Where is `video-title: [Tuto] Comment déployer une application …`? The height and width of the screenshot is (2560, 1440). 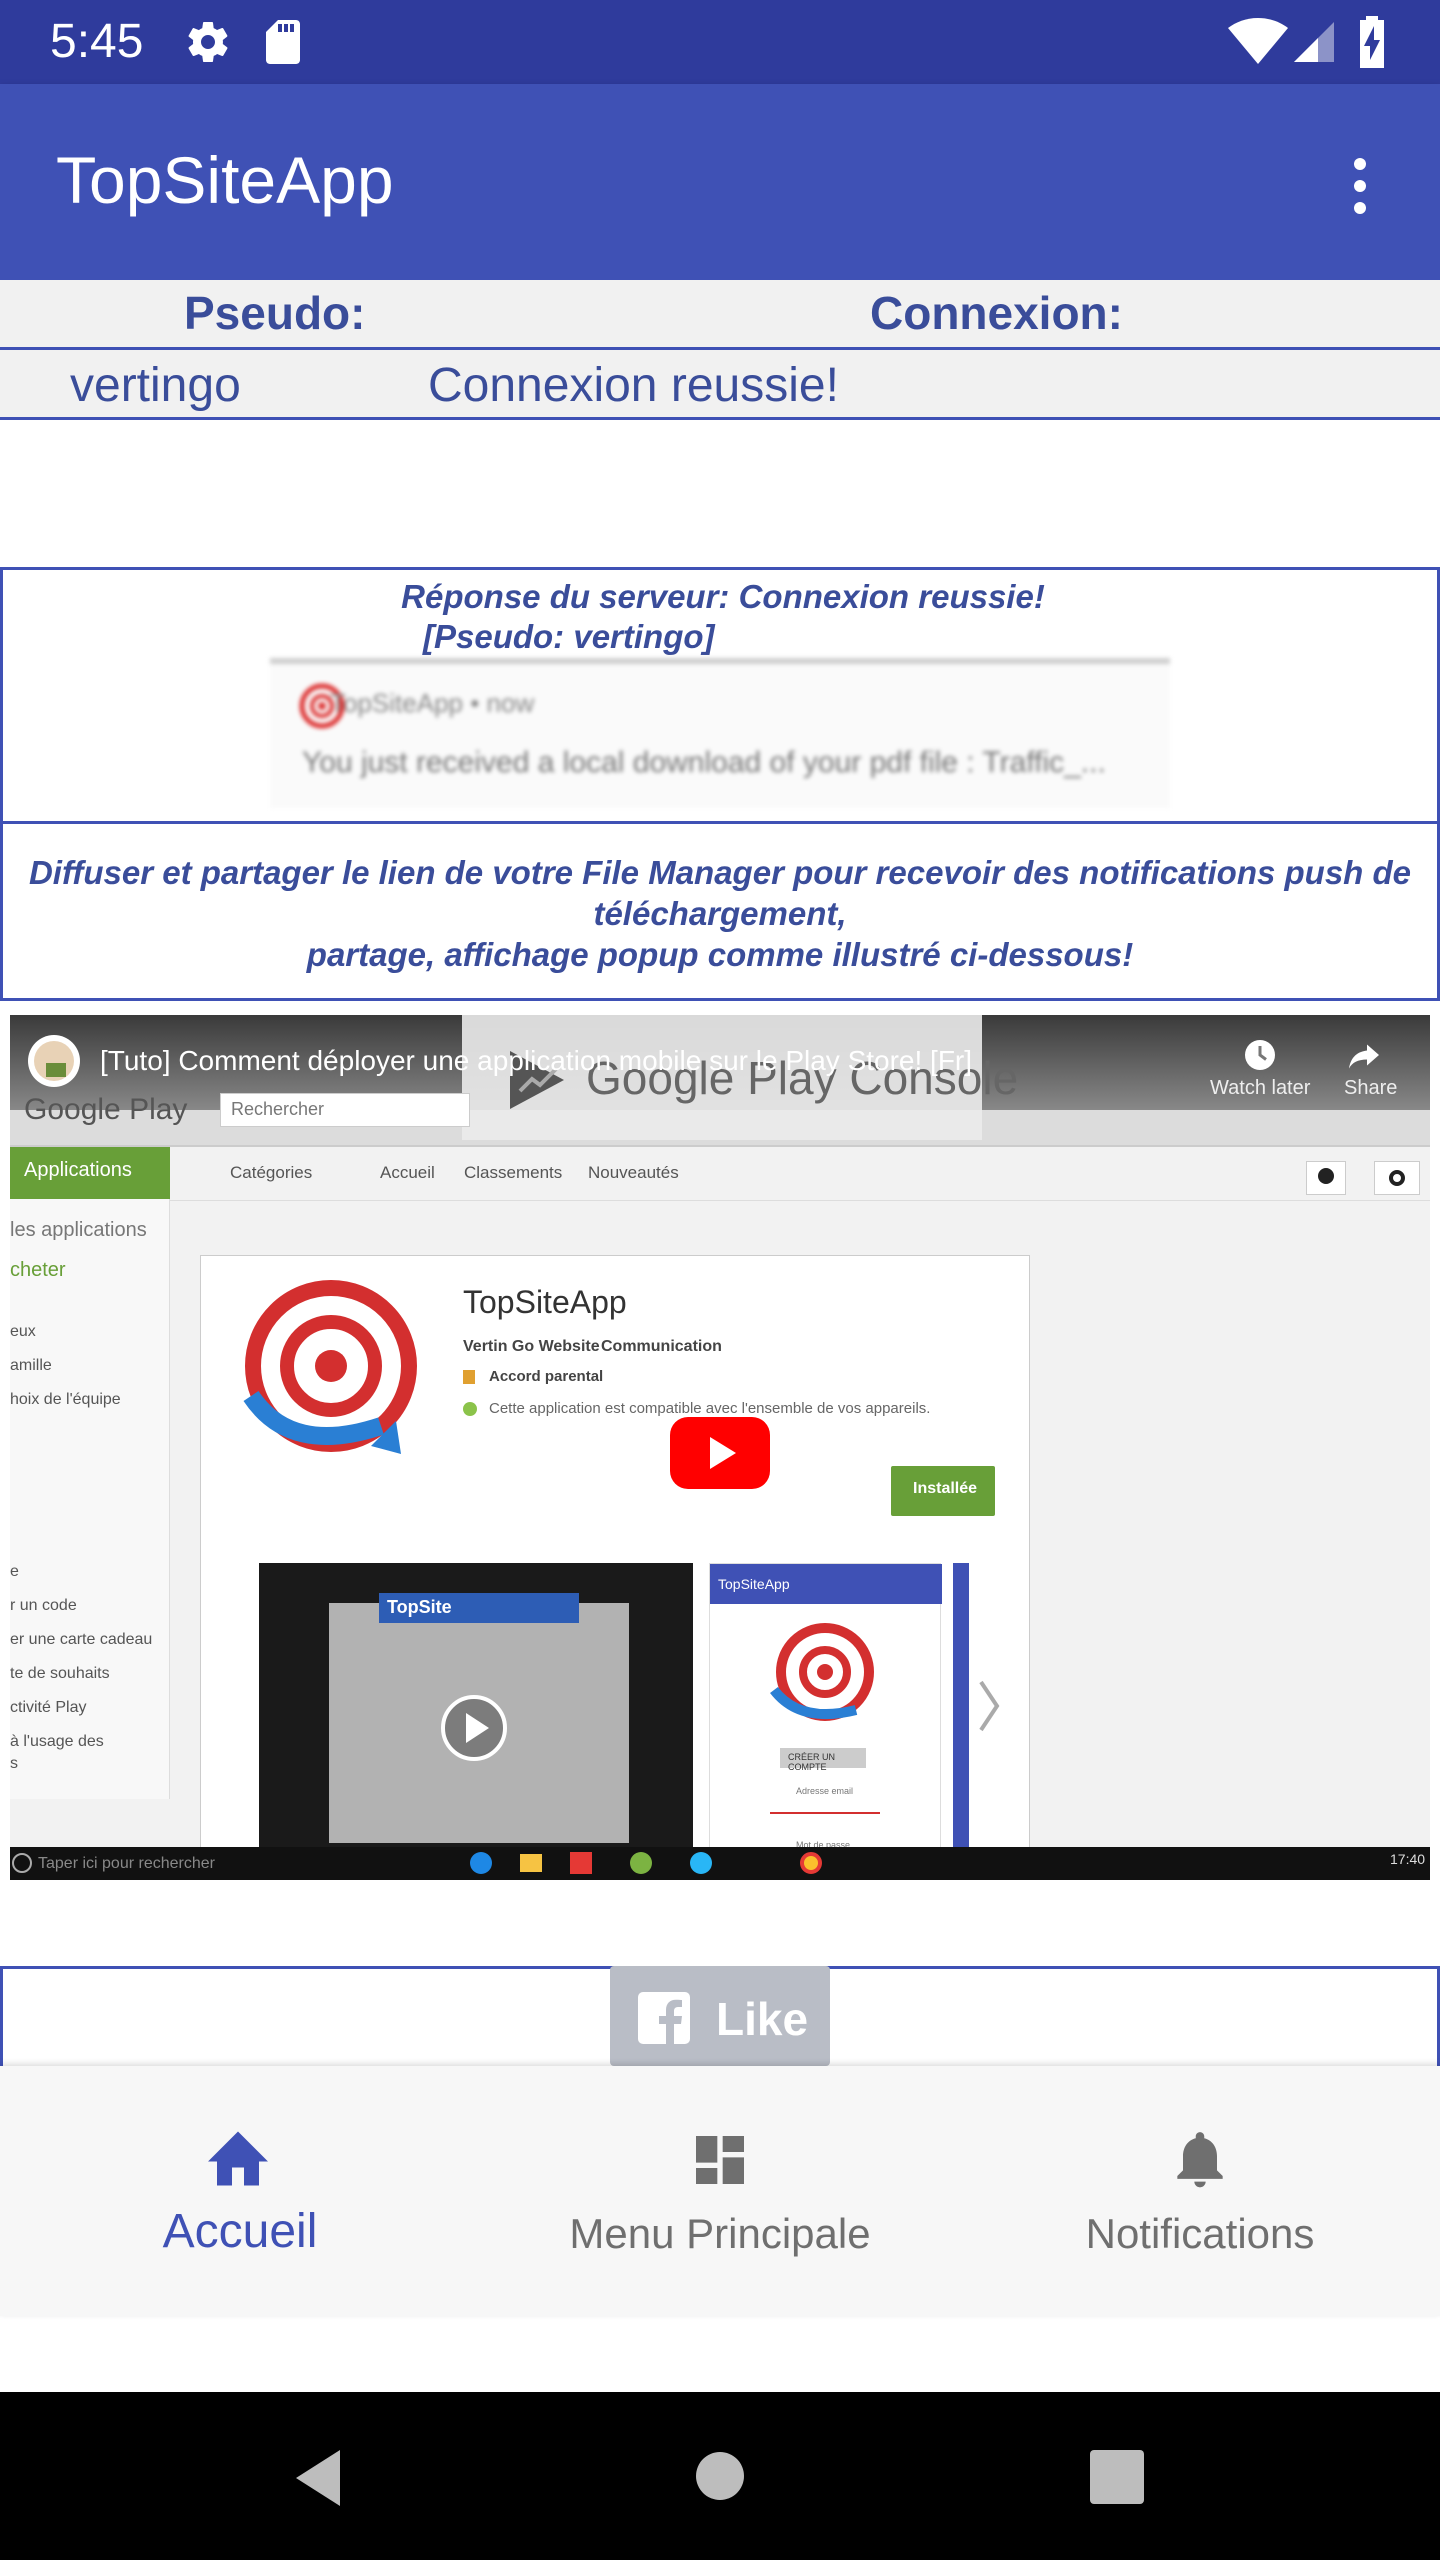
video-title: [Tuto] Comment déployer une application … is located at coordinates (536, 1061).